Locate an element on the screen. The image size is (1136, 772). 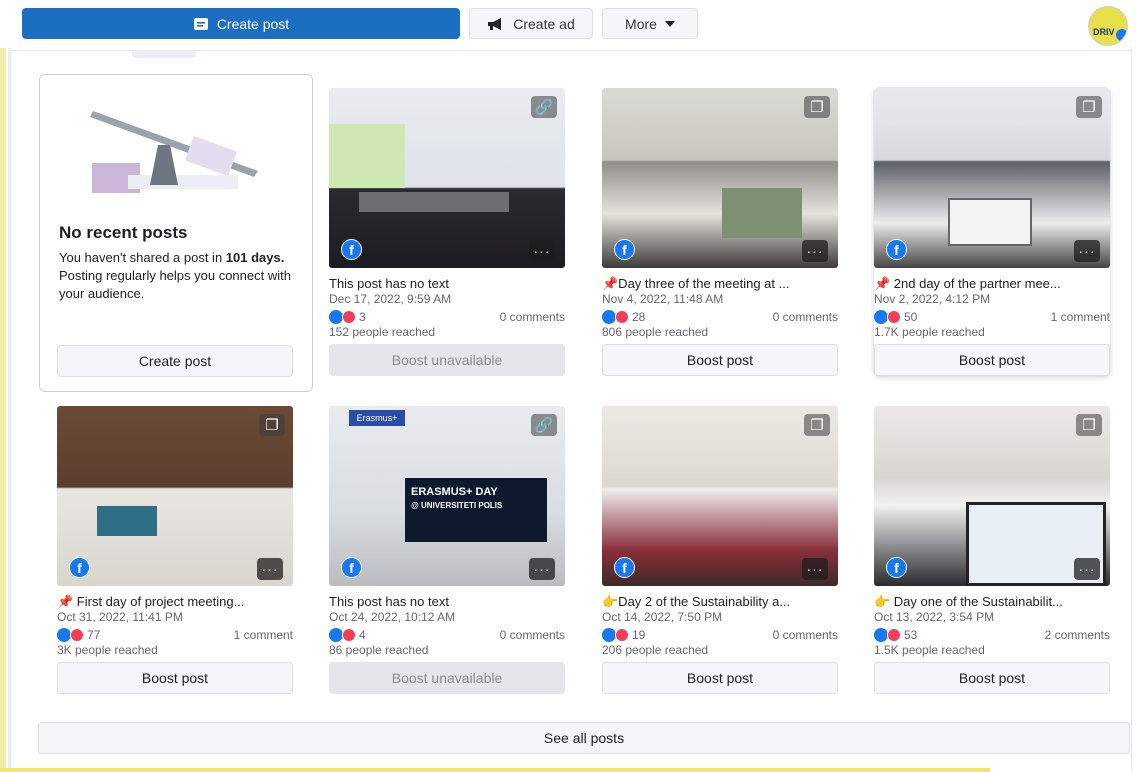
post-date: Nov 2, 2022, 4:12 PM is located at coordinates (932, 299).